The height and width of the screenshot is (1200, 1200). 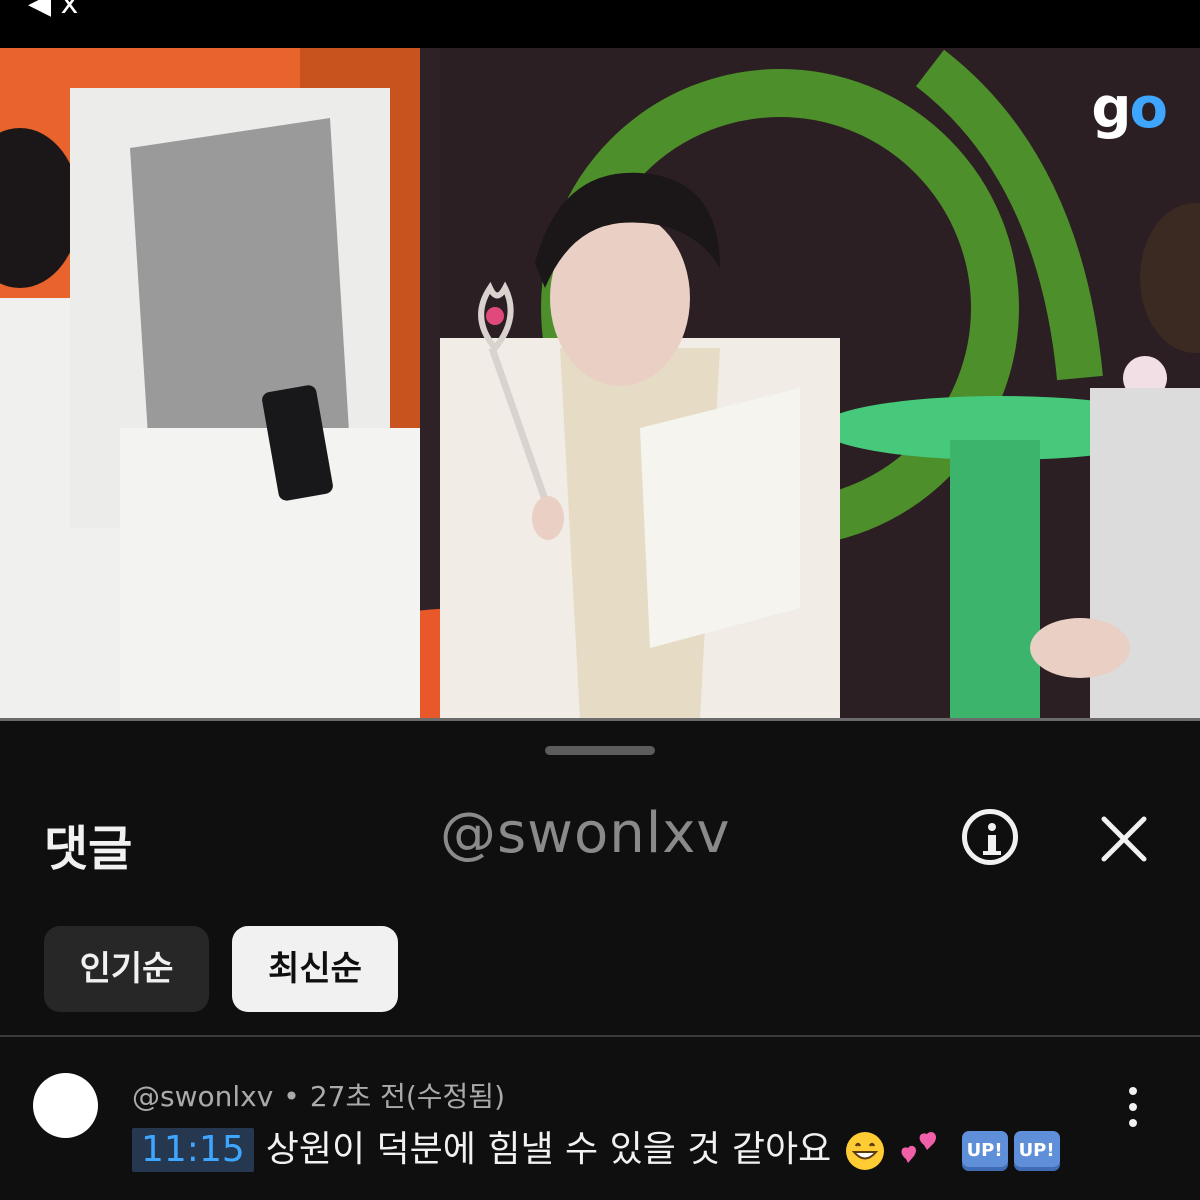 I want to click on channel-logo: go, so click(x=1129, y=108).